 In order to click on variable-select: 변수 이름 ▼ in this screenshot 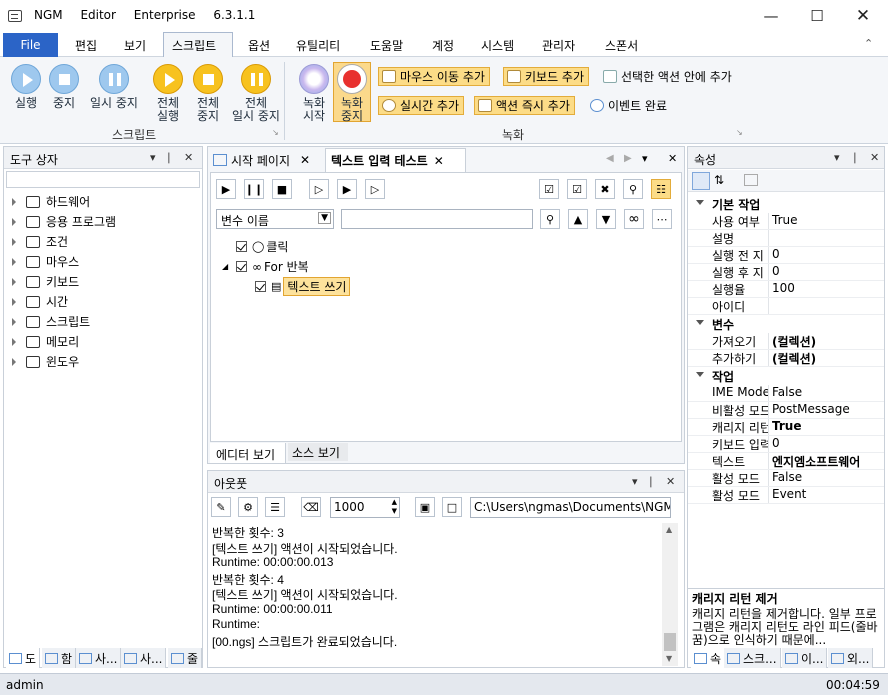, I will do `click(275, 219)`.